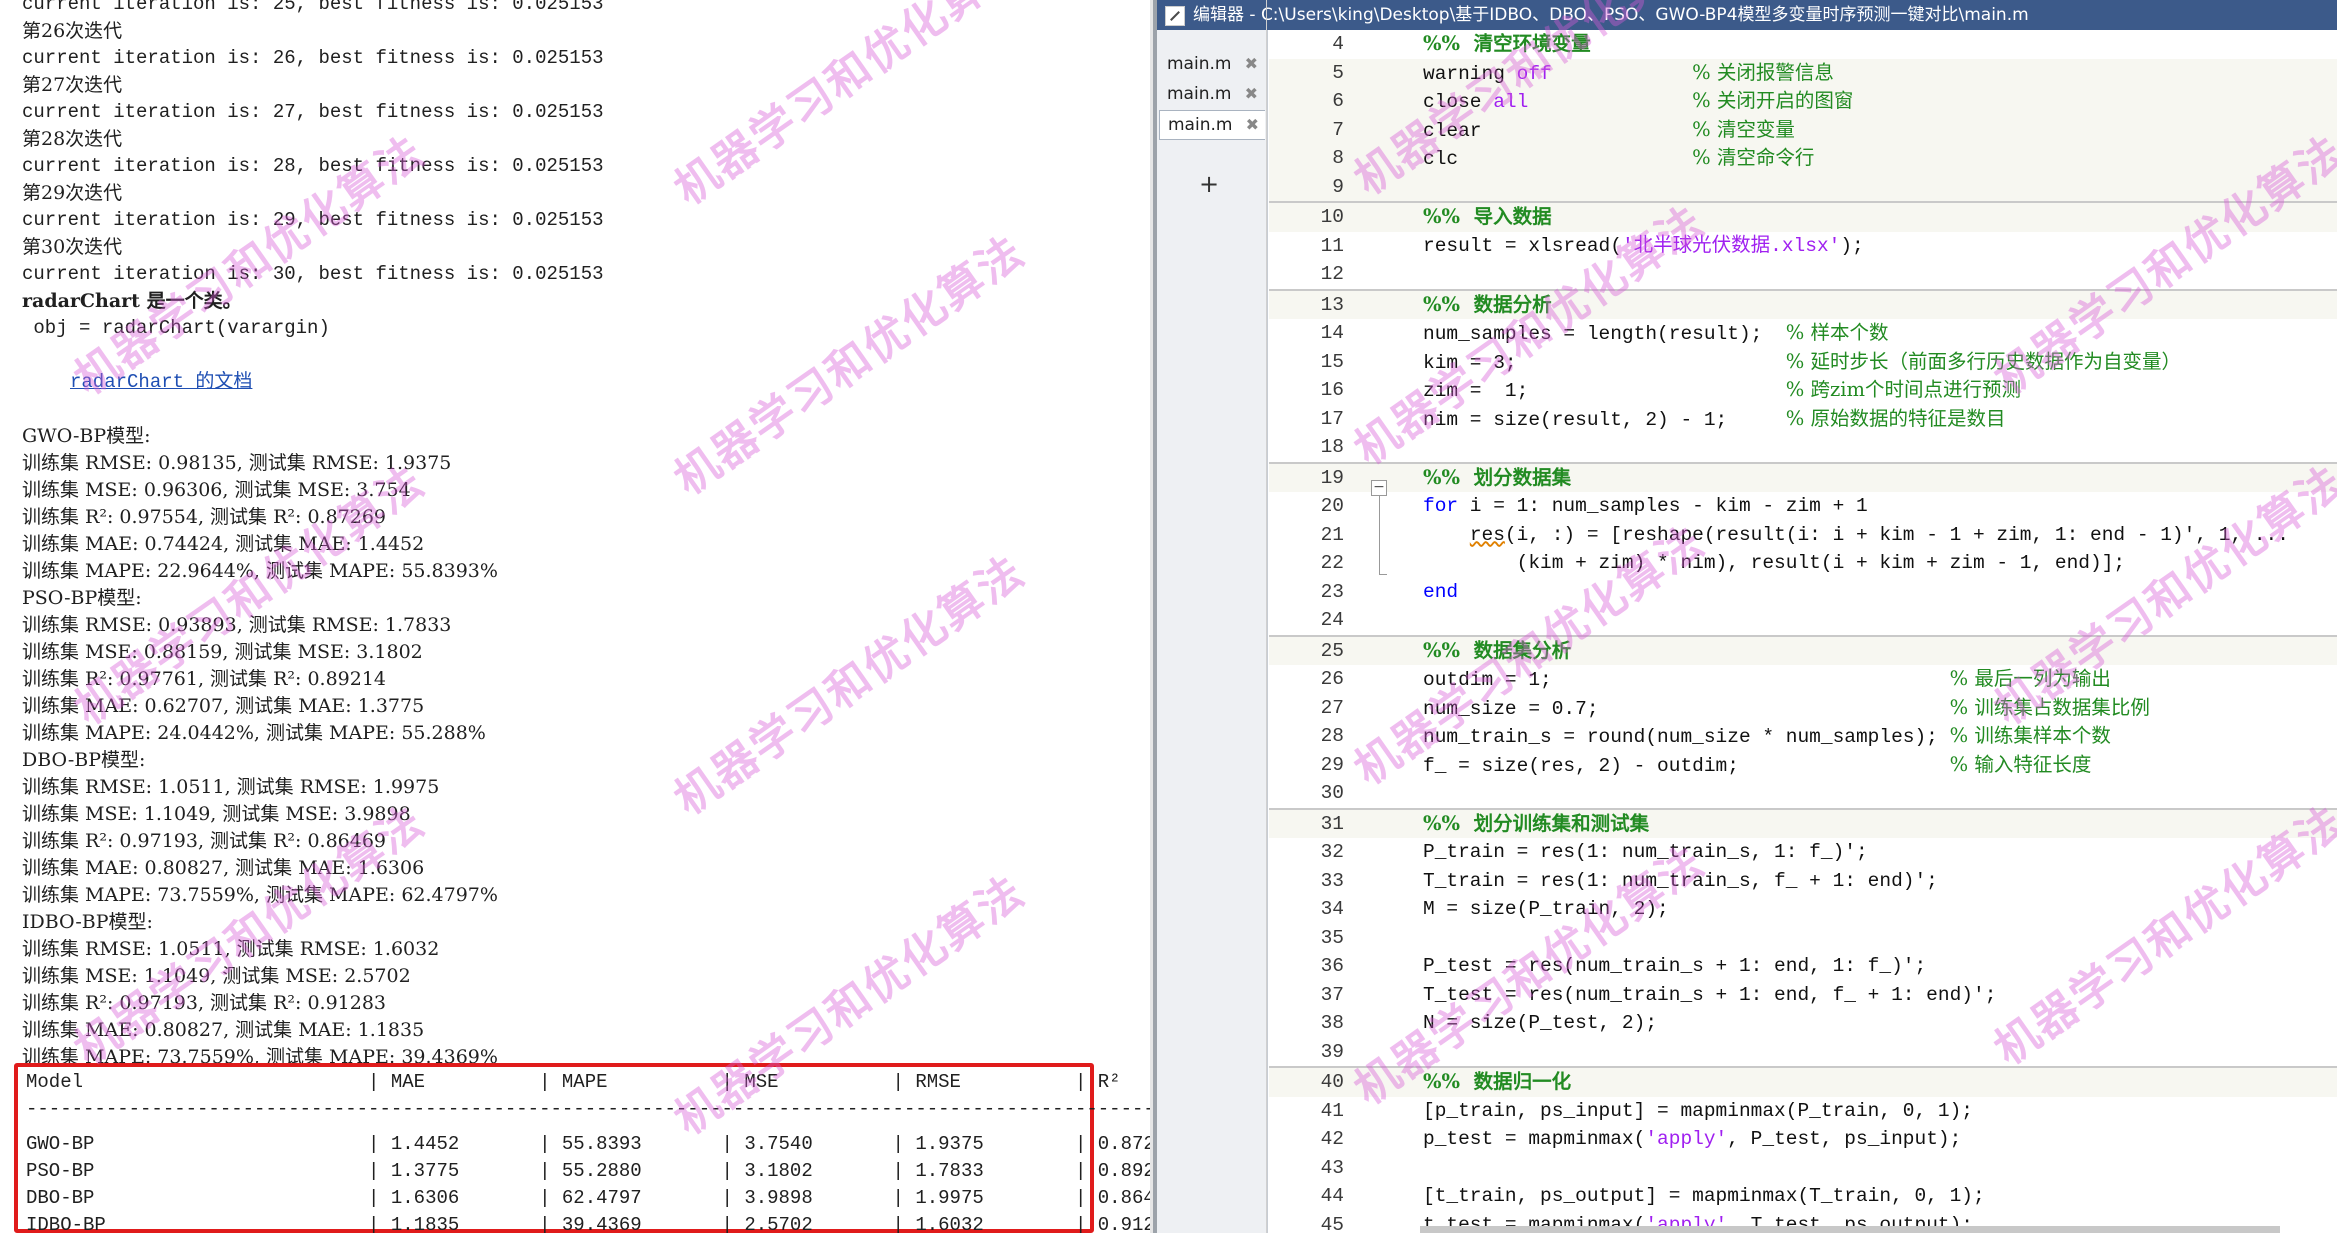  I want to click on line-number: 14, so click(1332, 333).